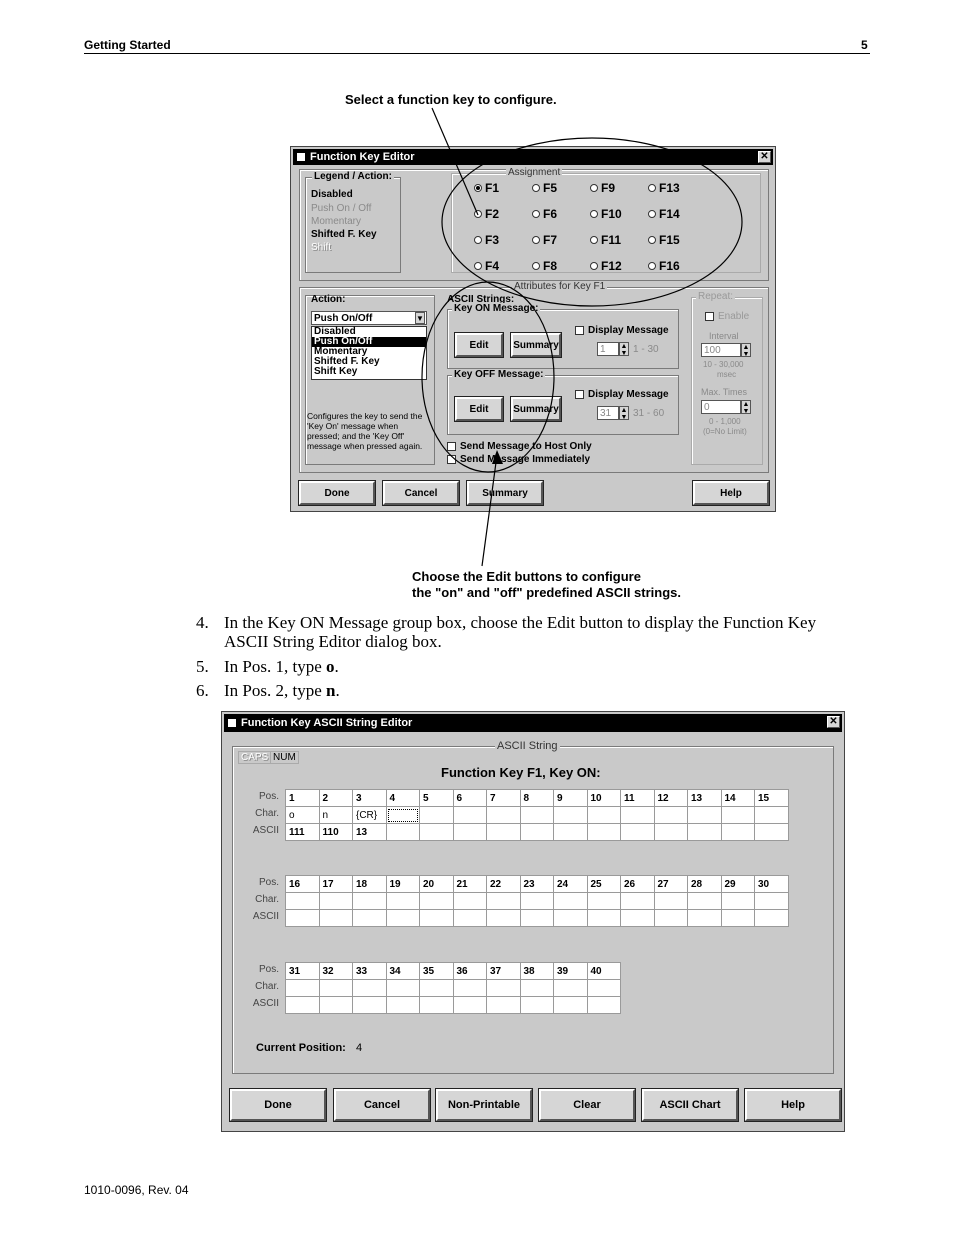 This screenshot has width=954, height=1235. What do you see at coordinates (536, 345) in the screenshot?
I see `key-on-summary-button: Summary` at bounding box center [536, 345].